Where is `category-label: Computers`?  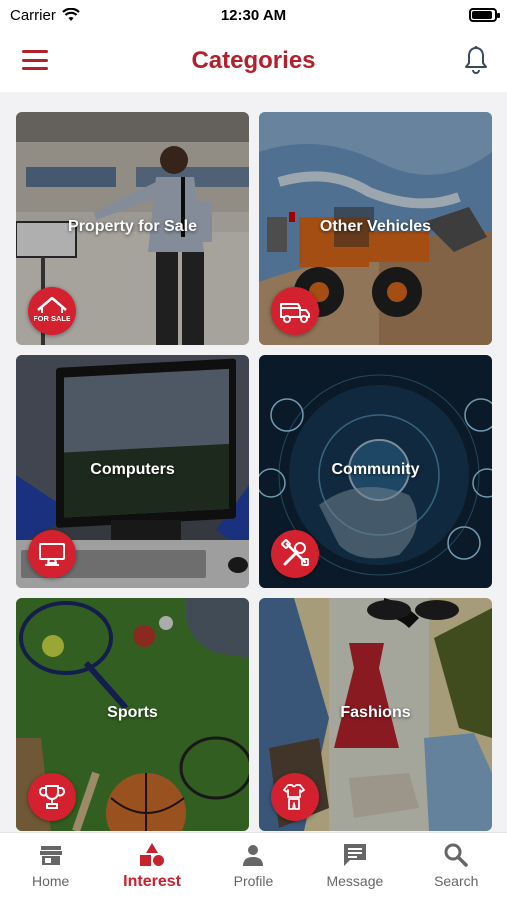
category-label: Computers is located at coordinates (132, 469).